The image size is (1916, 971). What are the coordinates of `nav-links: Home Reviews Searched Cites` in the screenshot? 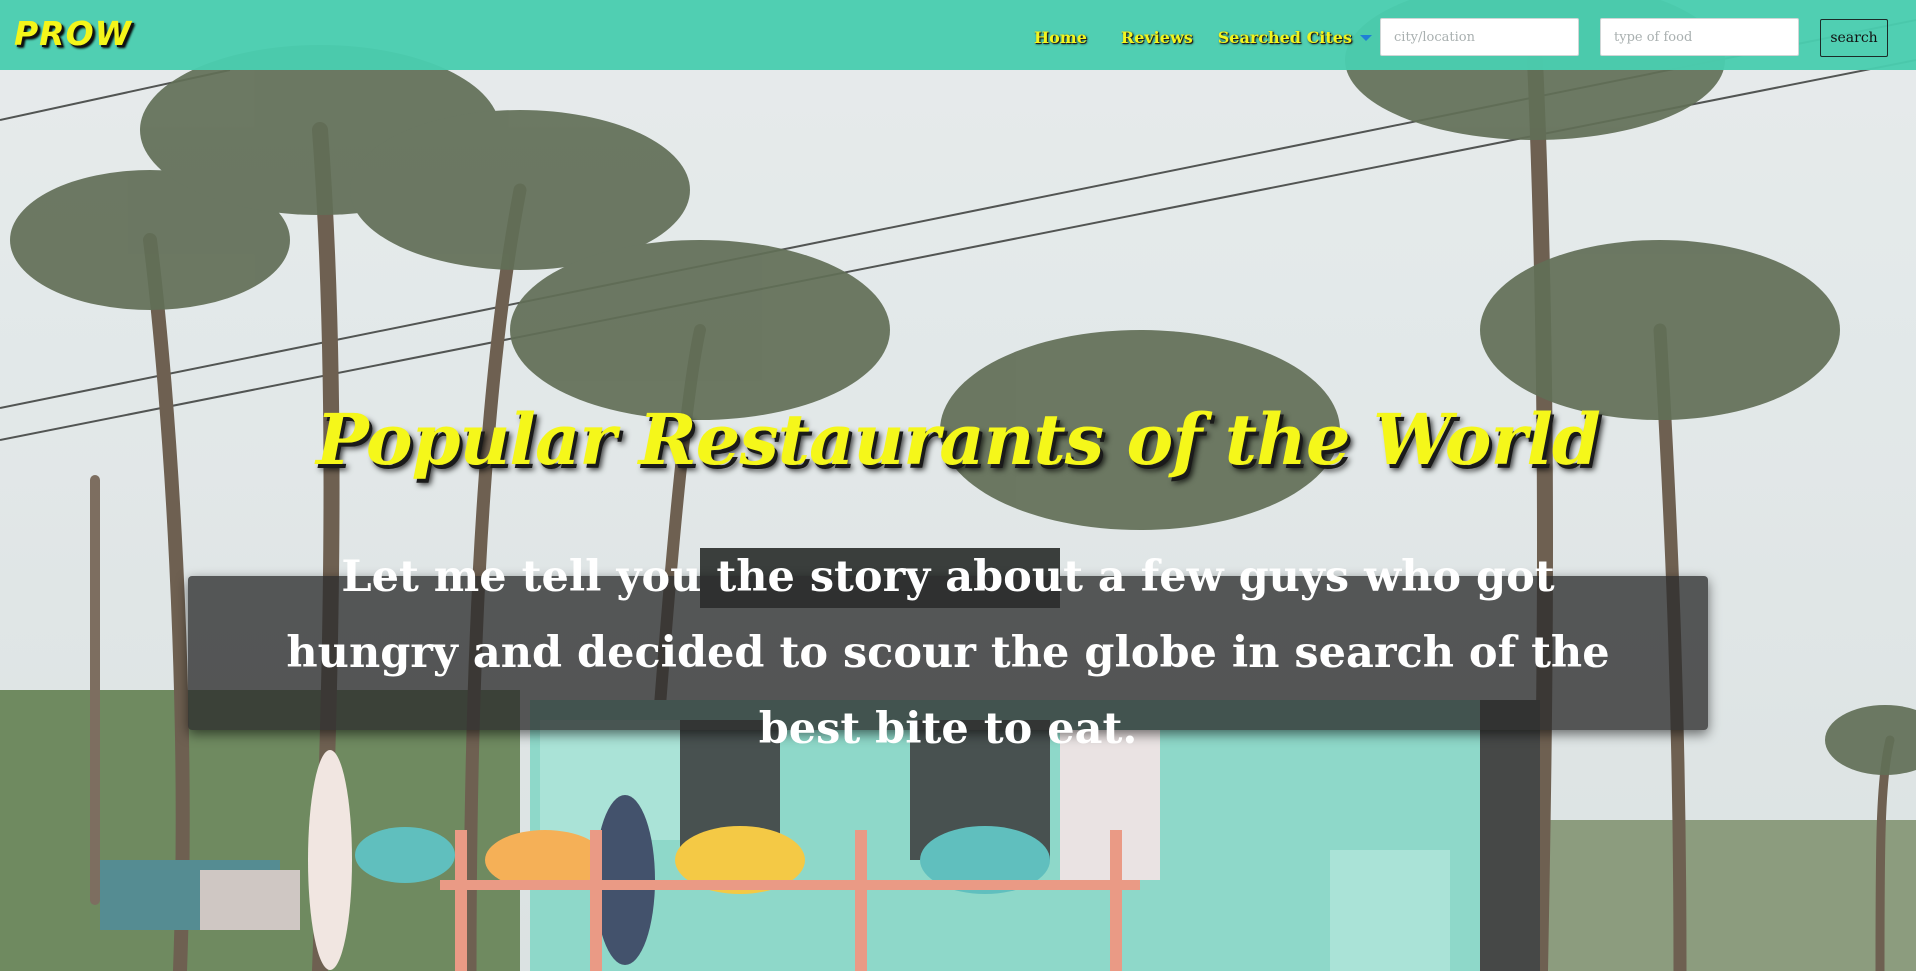 It's located at (1203, 37).